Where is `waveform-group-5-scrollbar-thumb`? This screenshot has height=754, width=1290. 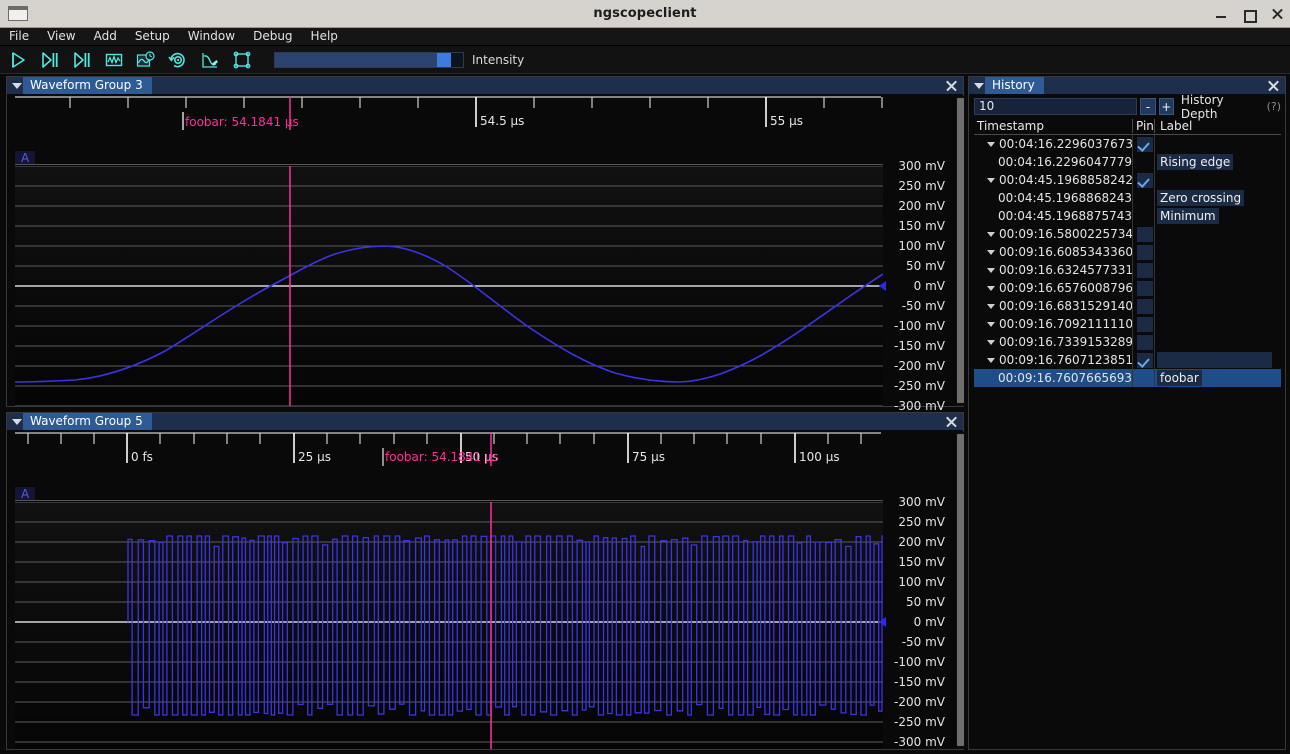
waveform-group-5-scrollbar-thumb is located at coordinates (960, 590).